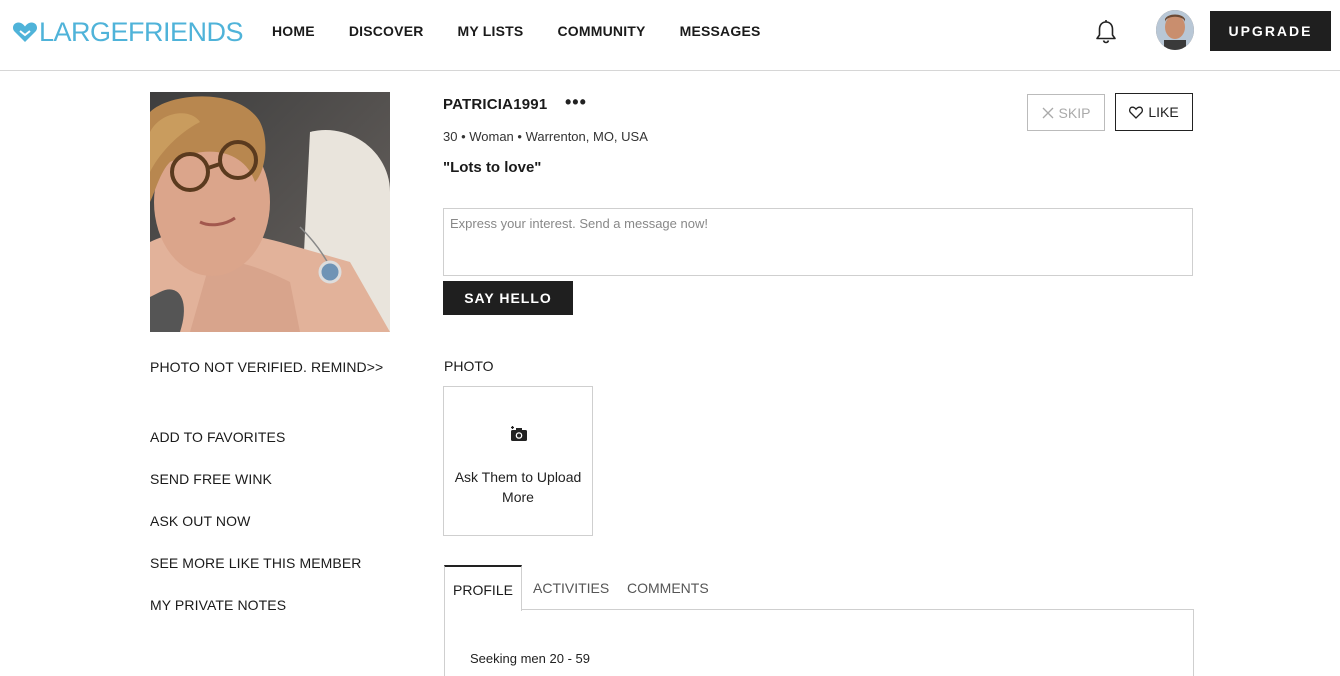  Describe the element at coordinates (601, 31) in the screenshot. I see `nav-community: COMMUNITY` at that location.